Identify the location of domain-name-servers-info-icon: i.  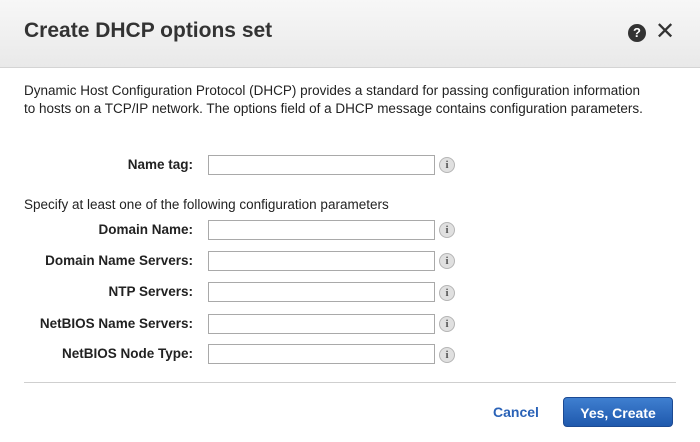
(447, 261).